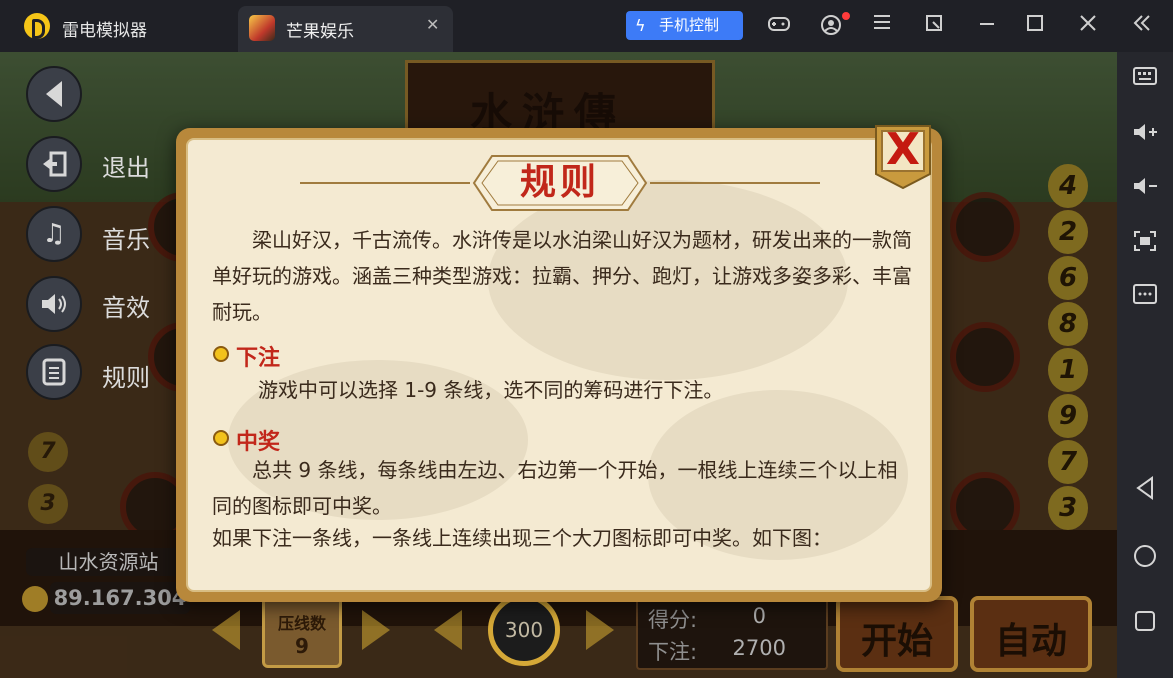 The width and height of the screenshot is (1173, 678). Describe the element at coordinates (491, 390) in the screenshot. I see `section-bet-body: 游戏中可以选择 1-9 条线，选不同的筹码进行下注。` at that location.